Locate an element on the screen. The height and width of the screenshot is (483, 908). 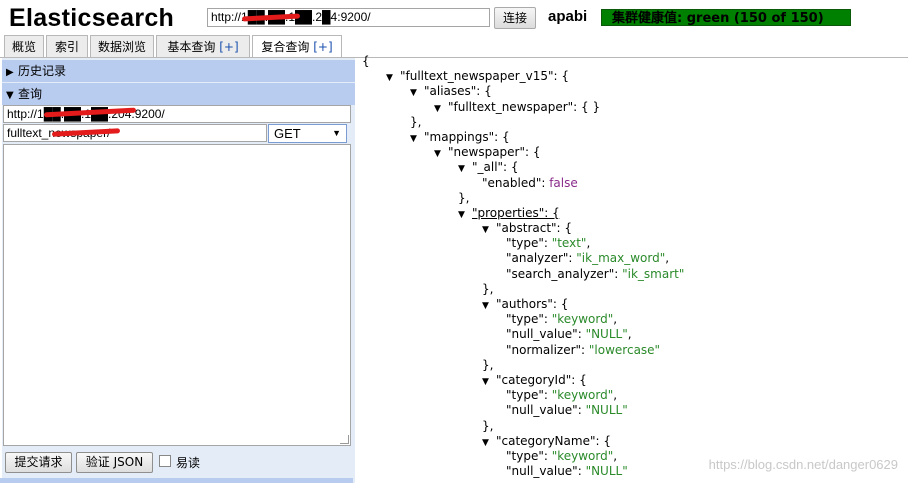
json-line: ▼ "aliases": { is located at coordinates (523, 91).